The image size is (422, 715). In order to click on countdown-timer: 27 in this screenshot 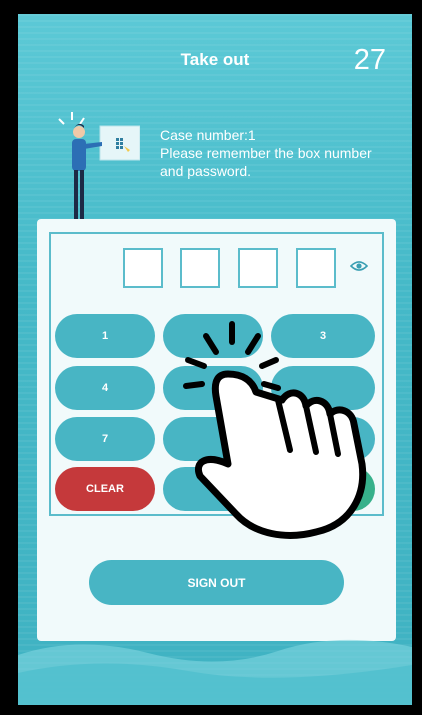, I will do `click(369, 60)`.